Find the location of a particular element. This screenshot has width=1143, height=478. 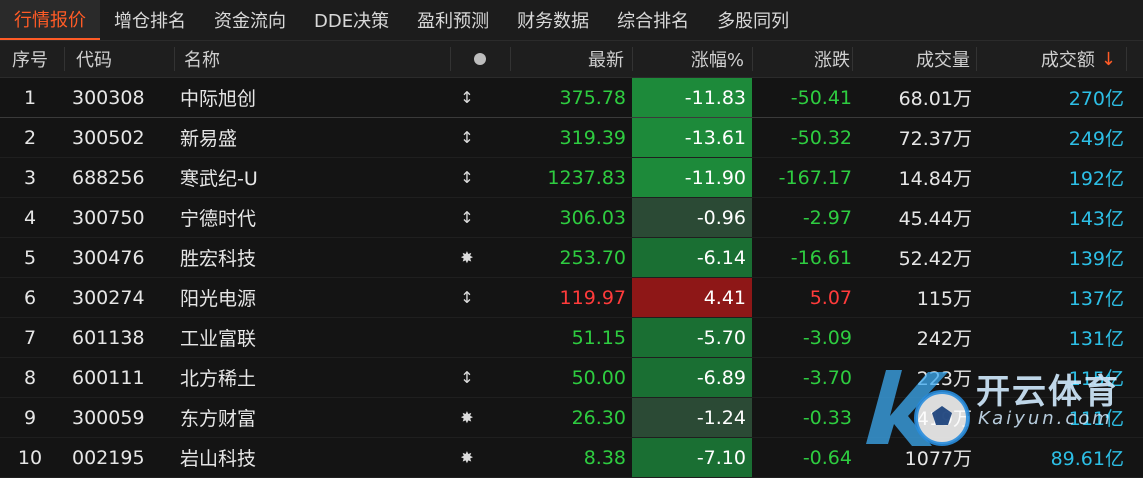

row-code: 600111 is located at coordinates (108, 377).